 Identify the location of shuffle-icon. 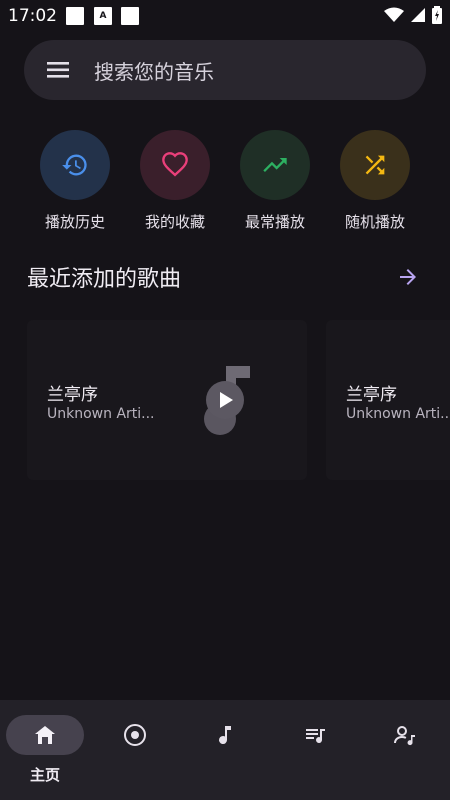
(375, 165).